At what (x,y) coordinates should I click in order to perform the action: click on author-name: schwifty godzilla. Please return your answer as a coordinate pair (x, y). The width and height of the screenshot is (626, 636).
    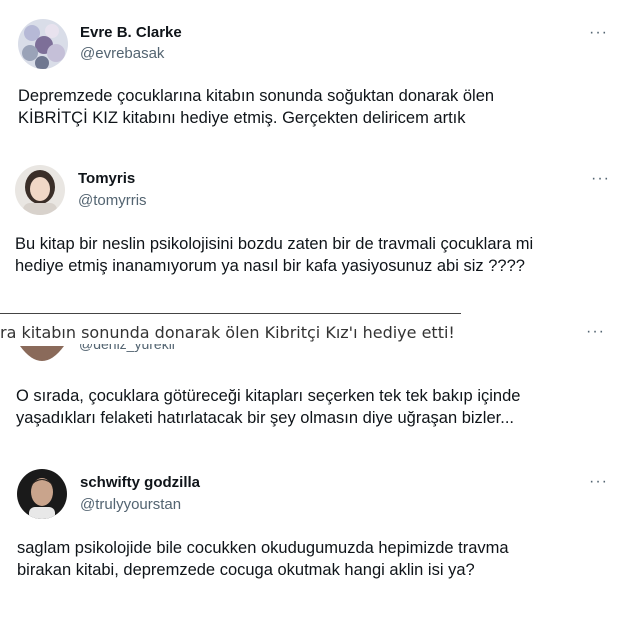
    Looking at the image, I should click on (140, 482).